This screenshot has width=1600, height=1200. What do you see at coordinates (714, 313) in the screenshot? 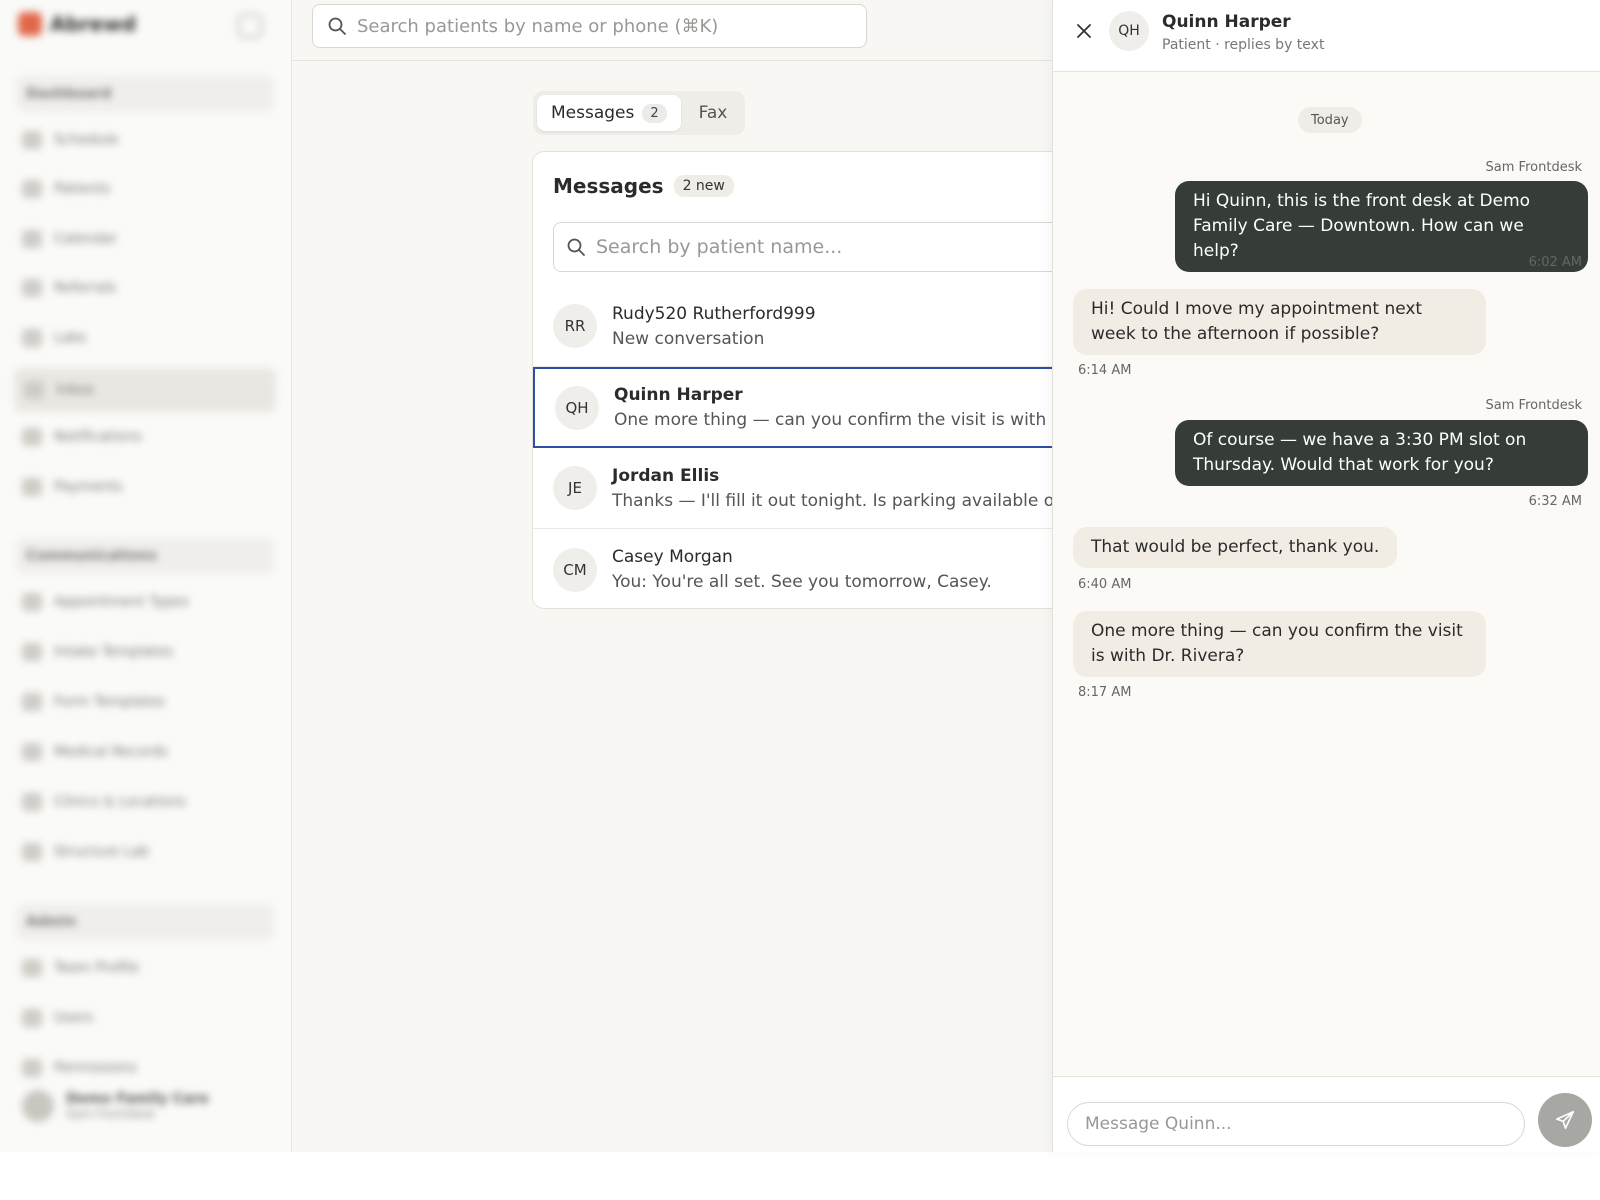
I see `conversation-name: Rudy520 Rutherford999` at bounding box center [714, 313].